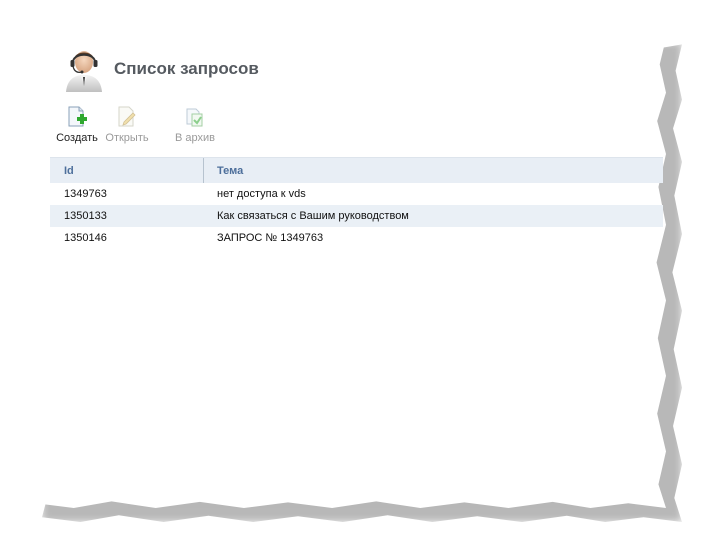  I want to click on support-operator-icon, so click(84, 71).